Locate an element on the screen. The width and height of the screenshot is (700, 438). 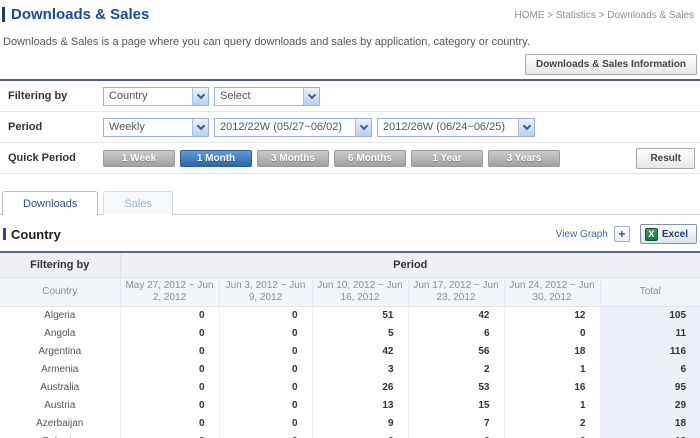
table-row: Angola 0 0 5 6 0 11 is located at coordinates (350, 333).